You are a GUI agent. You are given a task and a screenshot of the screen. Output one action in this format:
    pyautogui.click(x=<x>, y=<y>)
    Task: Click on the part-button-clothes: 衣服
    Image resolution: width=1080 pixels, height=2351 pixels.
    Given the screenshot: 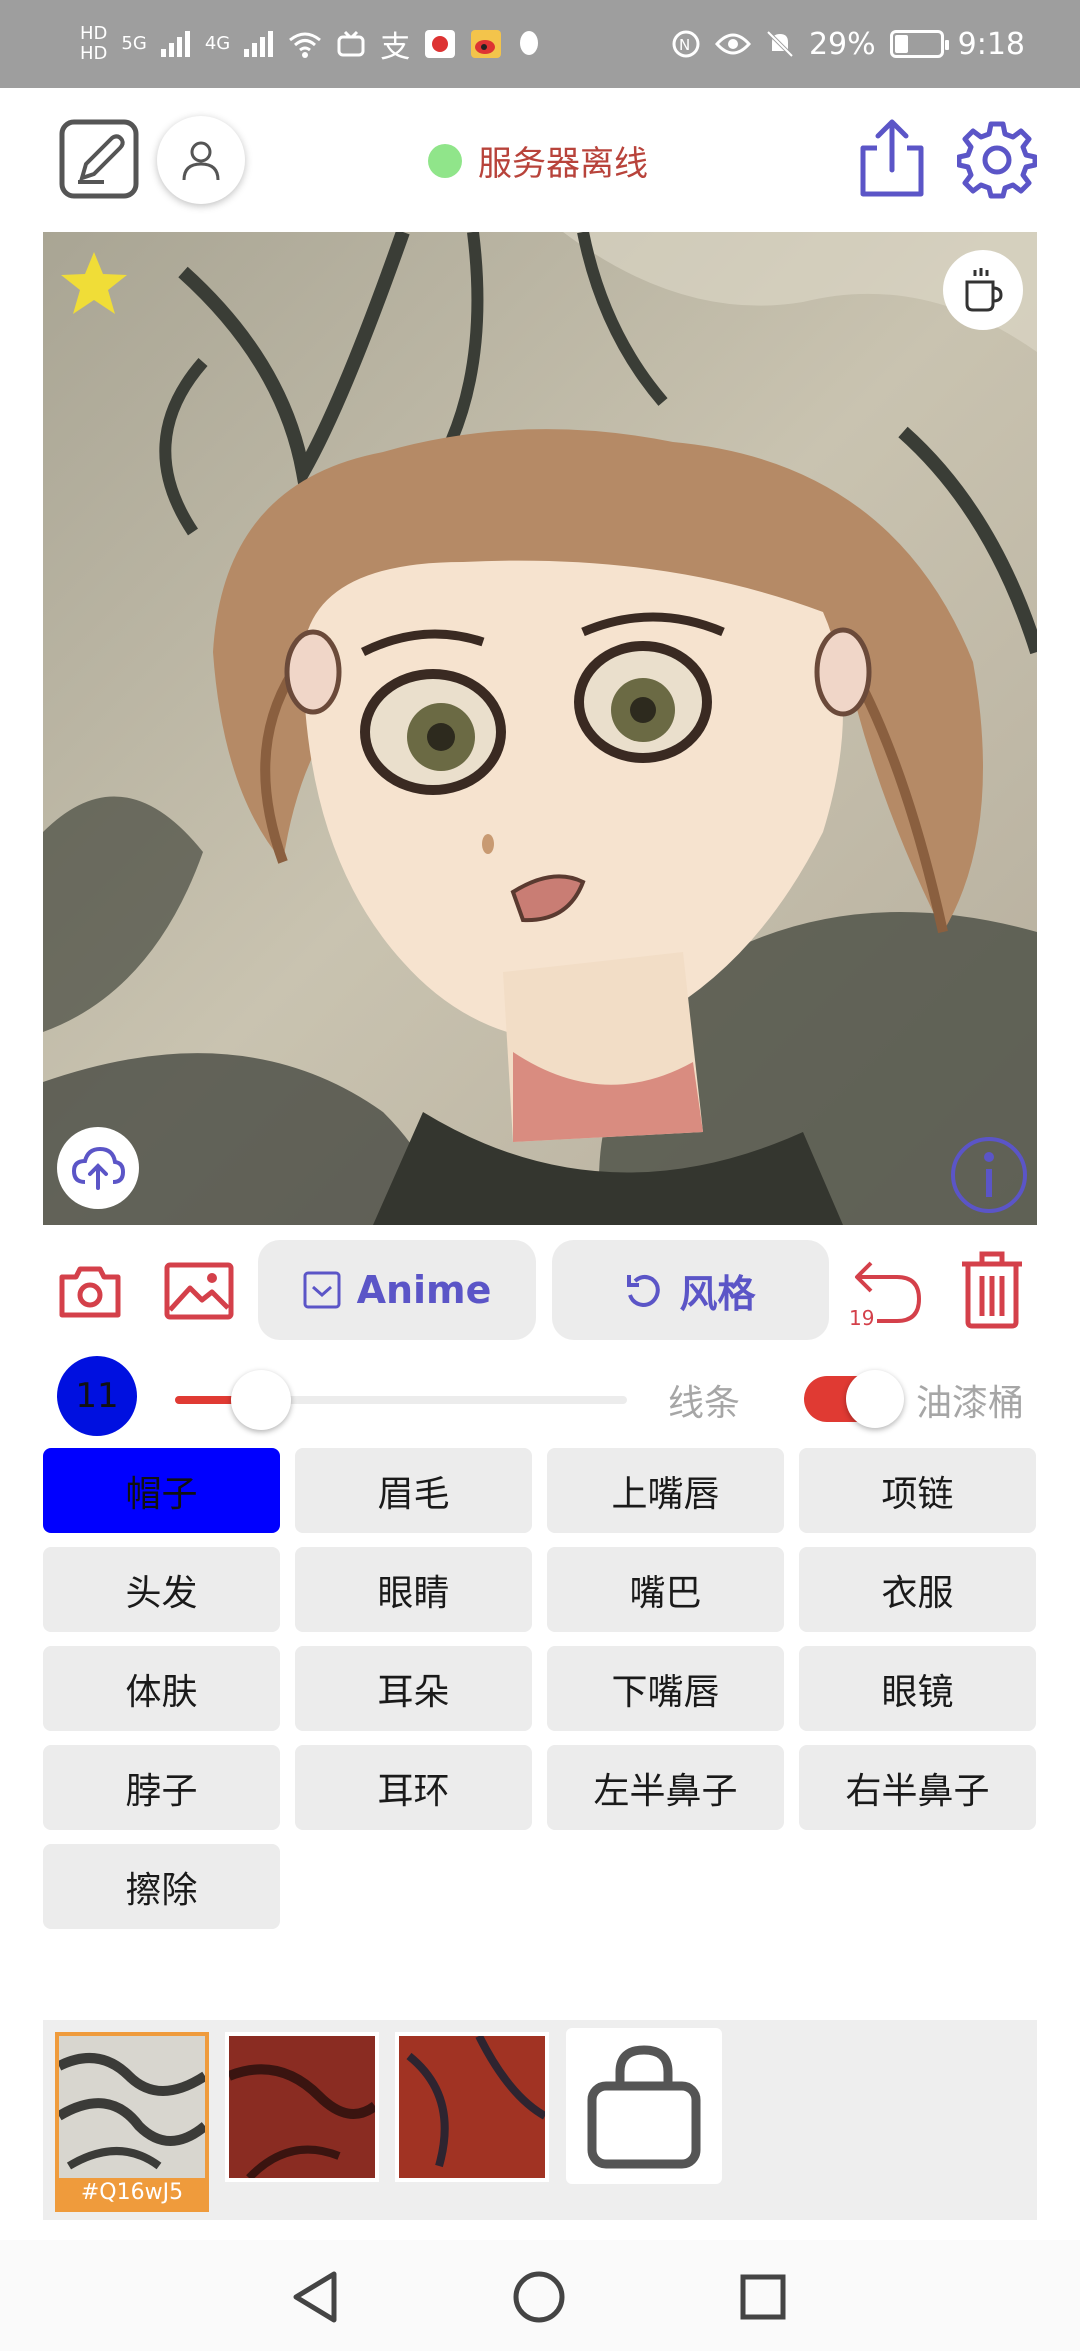 What is the action you would take?
    pyautogui.click(x=917, y=1589)
    